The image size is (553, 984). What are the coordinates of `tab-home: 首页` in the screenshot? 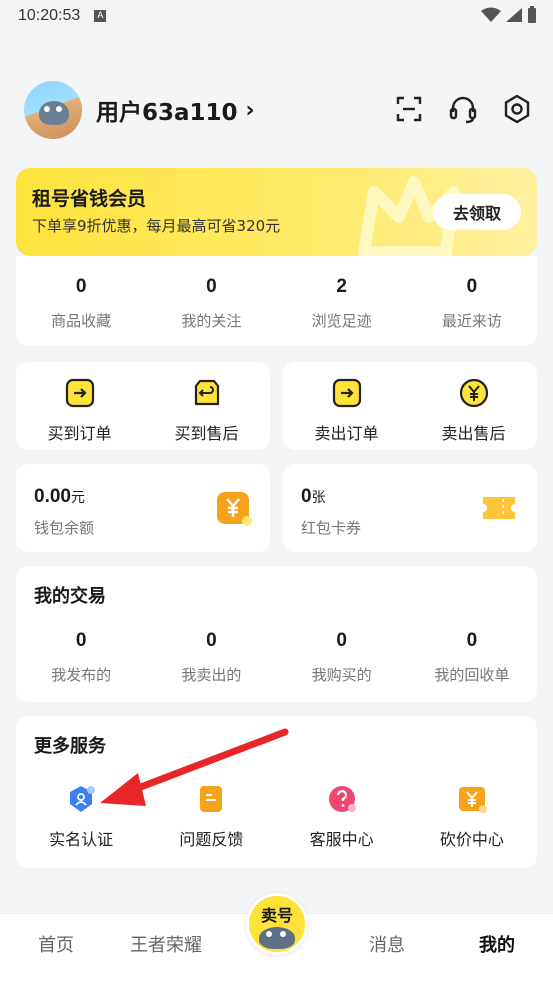 It's located at (56, 944).